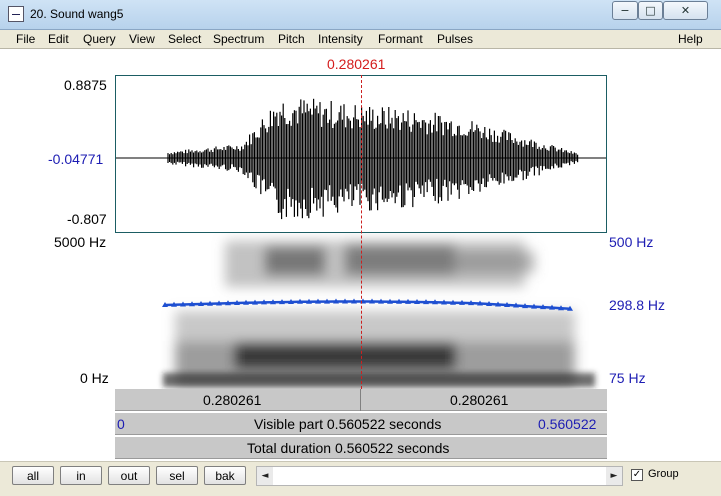 Image resolution: width=721 pixels, height=496 pixels. Describe the element at coordinates (232, 400) in the screenshot. I see `left-segment-duration: 0.280261` at that location.